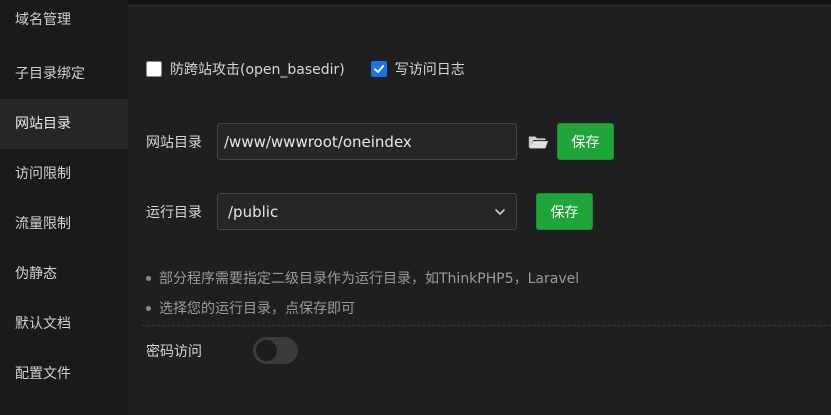 The image size is (831, 415). I want to click on top-border, so click(479, 3).